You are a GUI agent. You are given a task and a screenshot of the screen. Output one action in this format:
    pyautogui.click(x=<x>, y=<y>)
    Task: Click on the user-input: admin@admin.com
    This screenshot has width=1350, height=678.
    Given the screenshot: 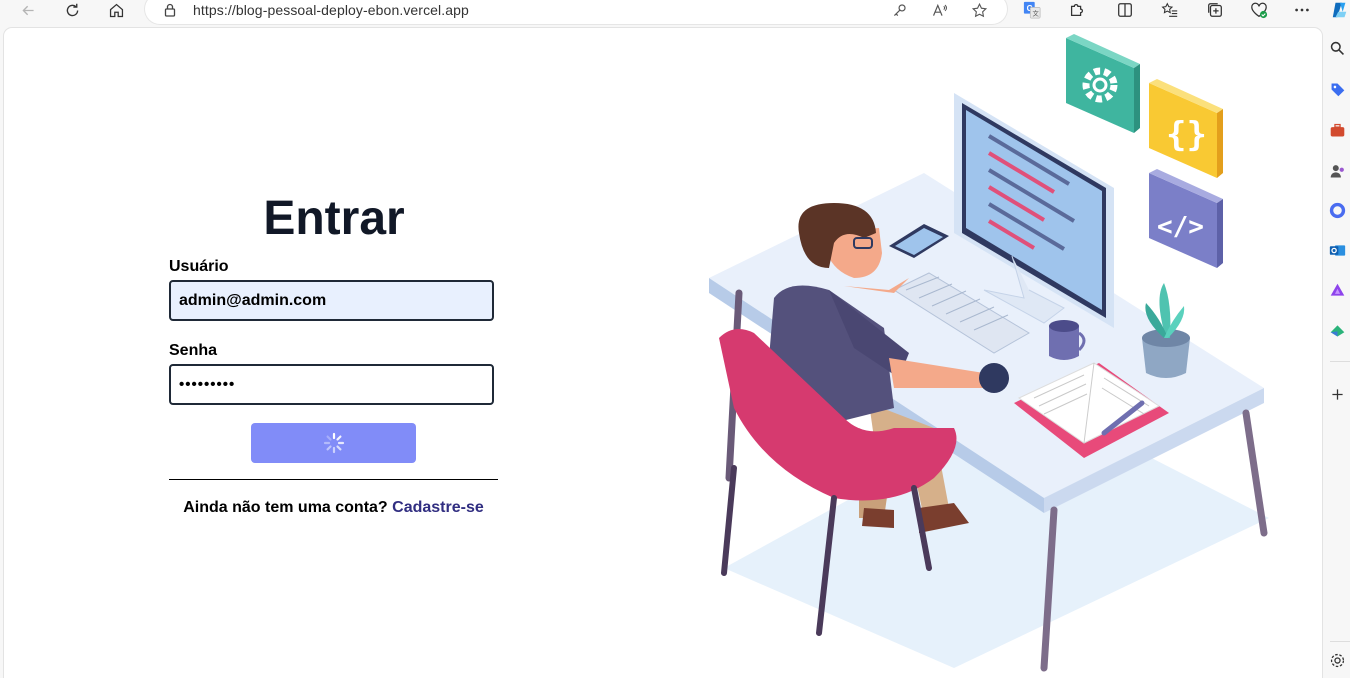 What is the action you would take?
    pyautogui.click(x=331, y=300)
    